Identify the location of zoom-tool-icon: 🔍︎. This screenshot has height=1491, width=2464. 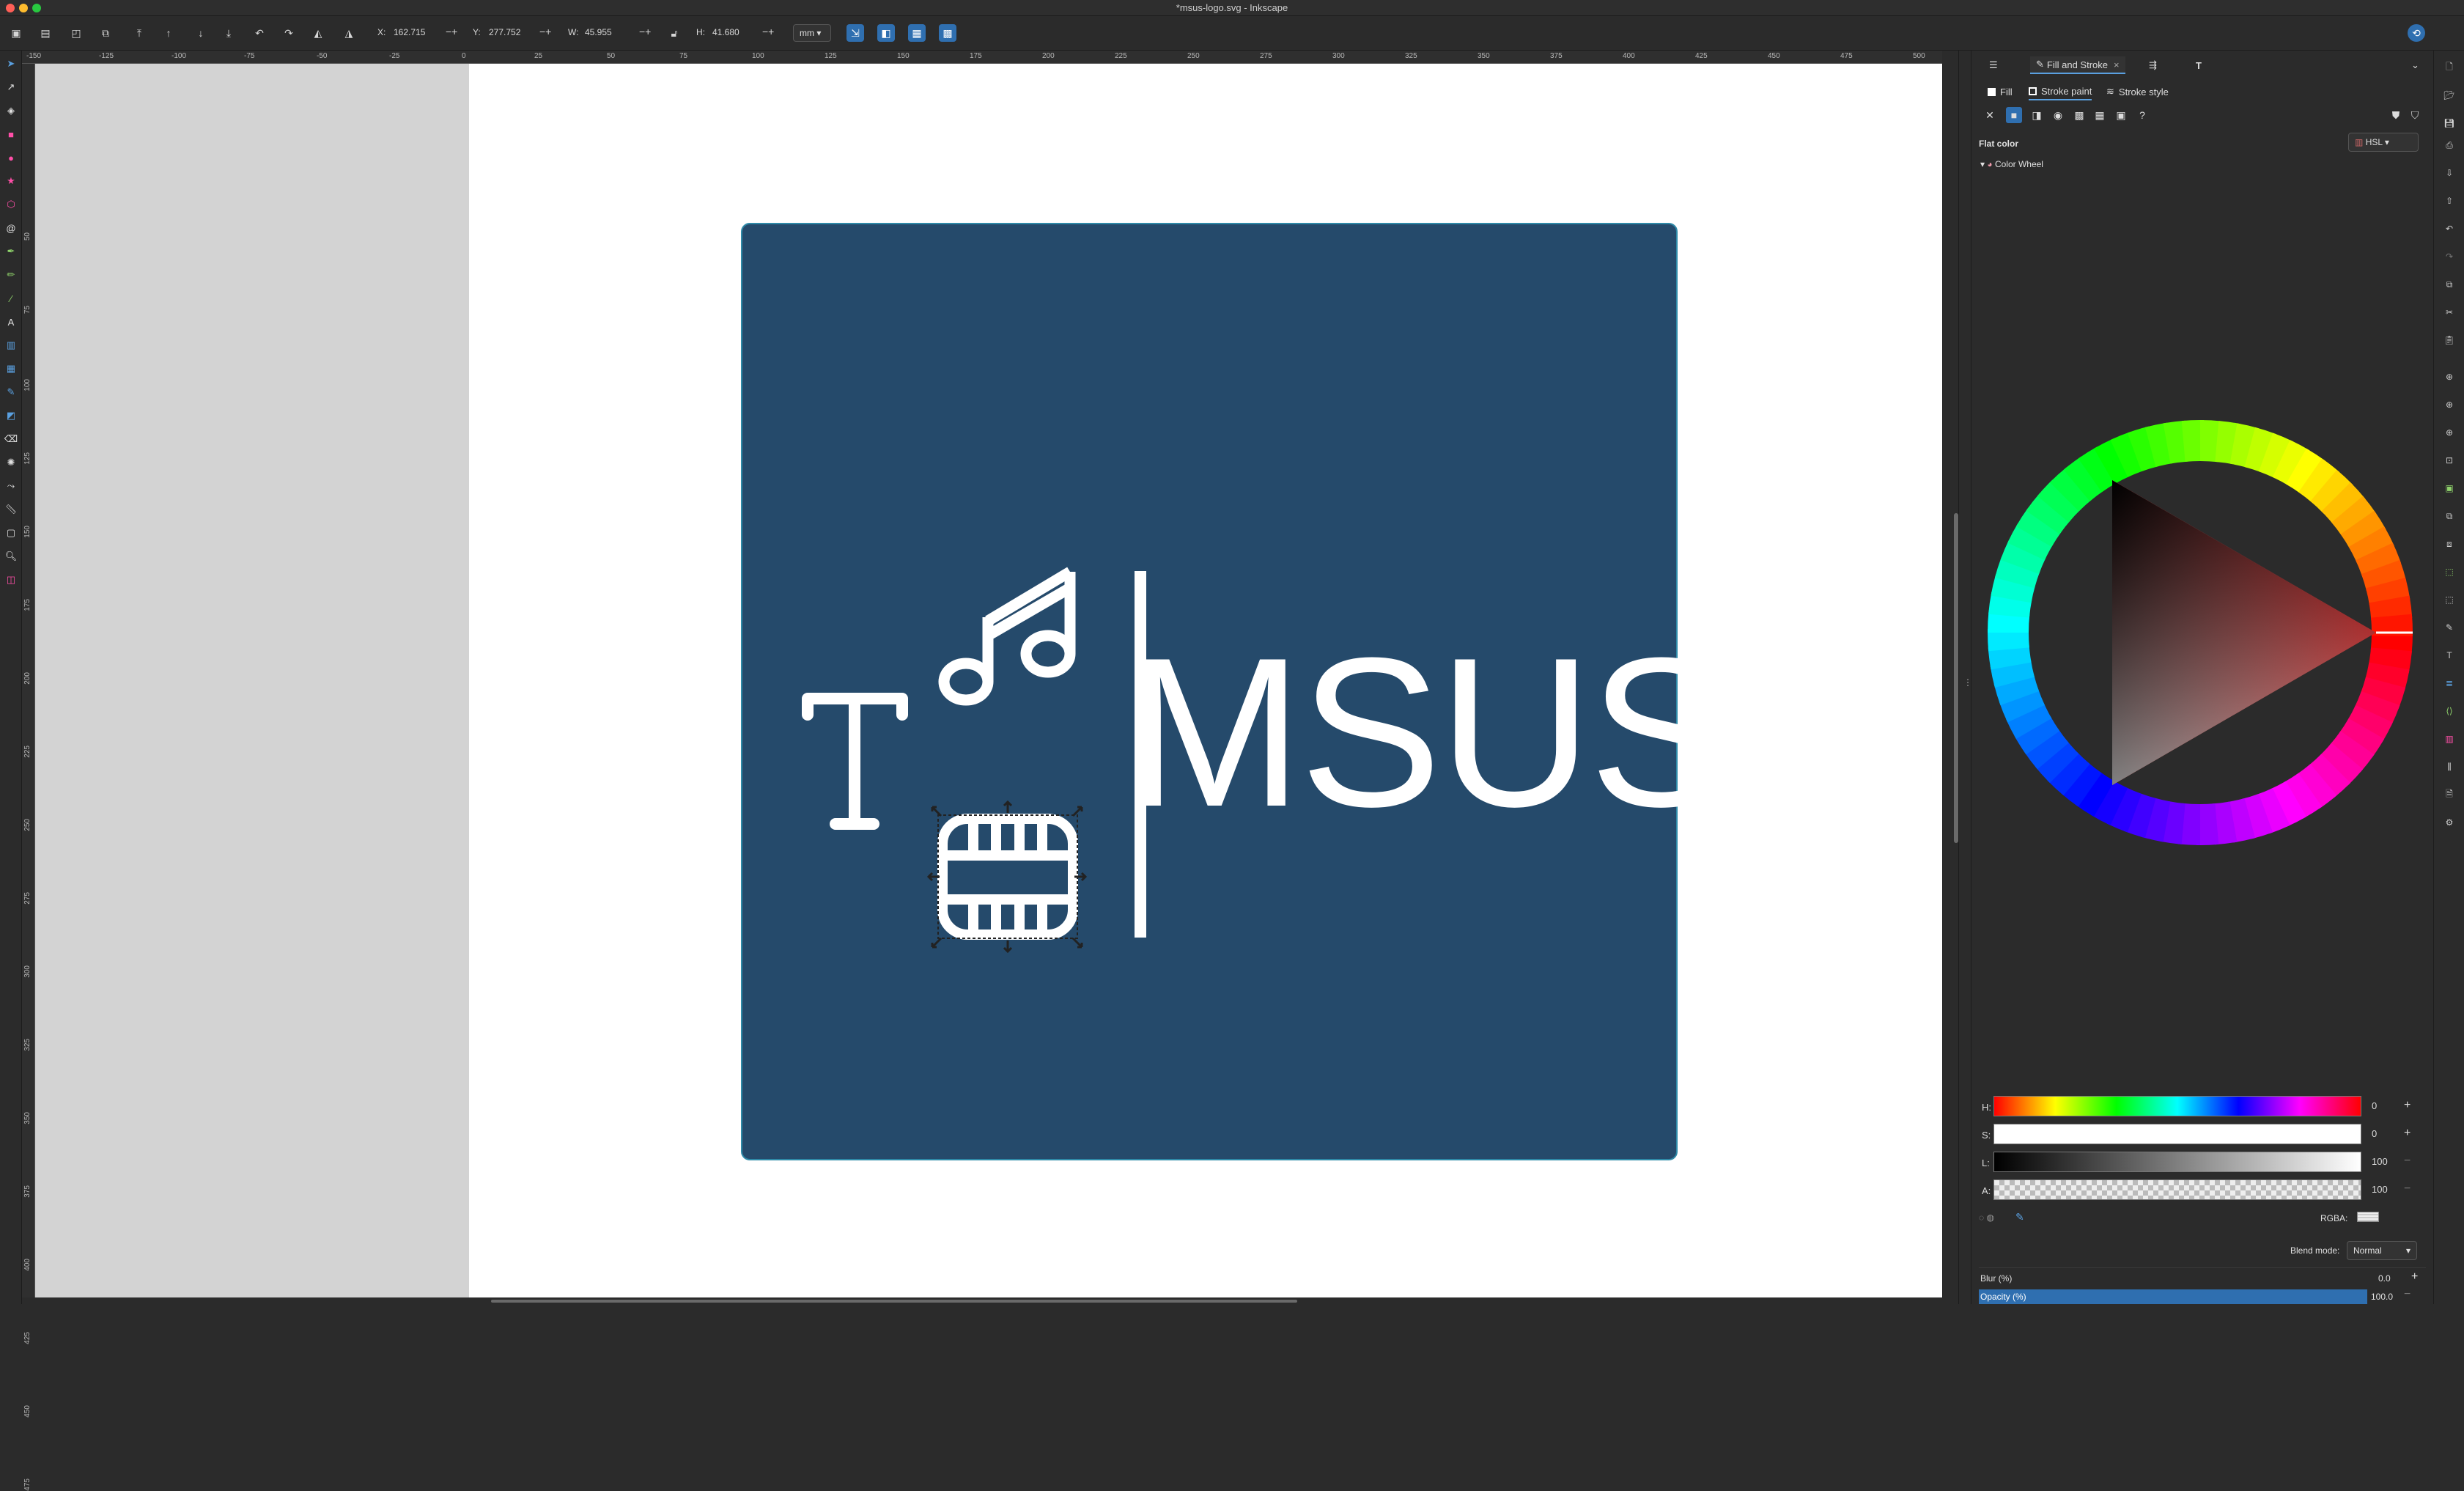
(11, 556).